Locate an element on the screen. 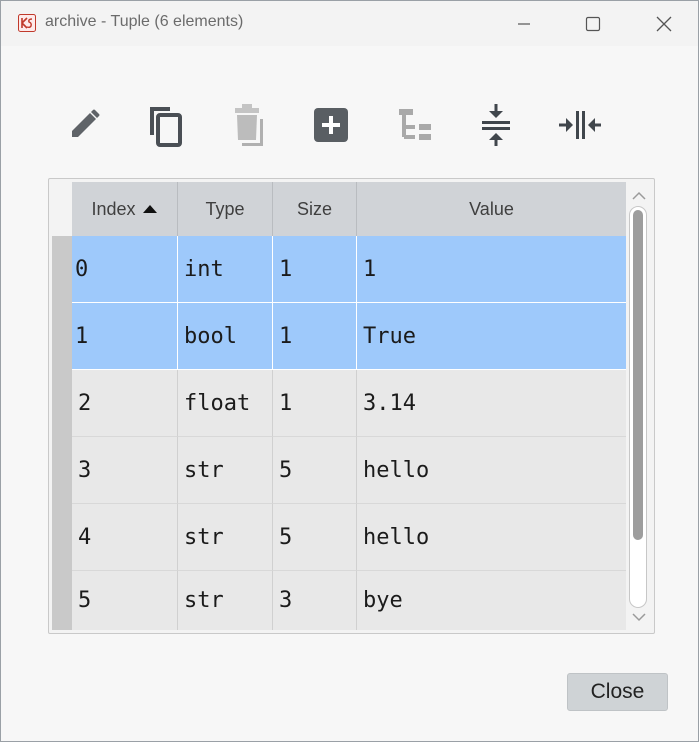  column-header-value: Value is located at coordinates (491, 209).